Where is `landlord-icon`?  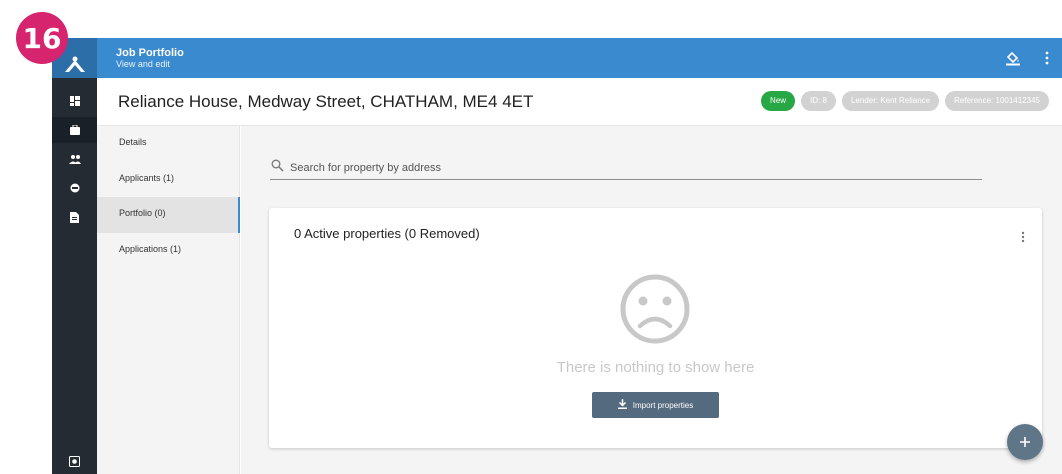
landlord-icon is located at coordinates (74, 188).